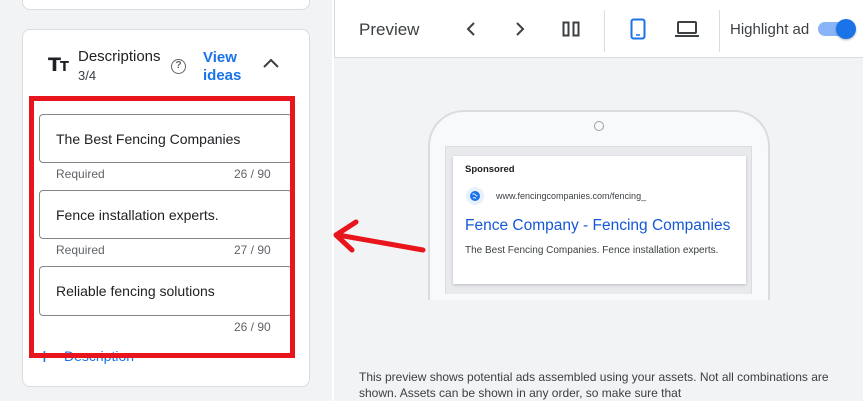  Describe the element at coordinates (119, 56) in the screenshot. I see `descriptions-title: Descriptions` at that location.